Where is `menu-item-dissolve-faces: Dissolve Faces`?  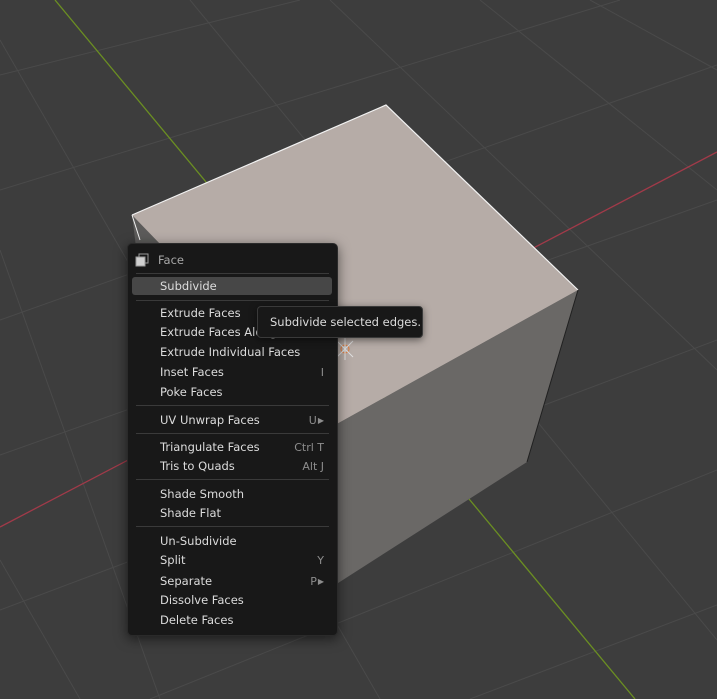 menu-item-dissolve-faces: Dissolve Faces is located at coordinates (232, 600).